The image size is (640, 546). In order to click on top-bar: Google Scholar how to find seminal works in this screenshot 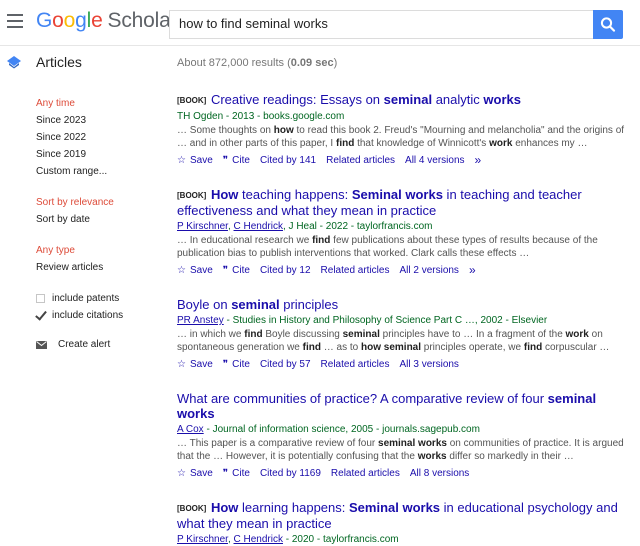, I will do `click(320, 23)`.